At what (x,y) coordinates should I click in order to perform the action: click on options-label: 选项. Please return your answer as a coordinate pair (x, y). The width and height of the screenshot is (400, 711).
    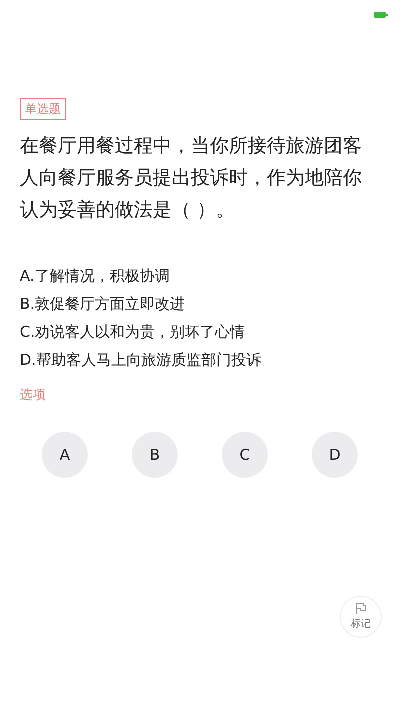
    Looking at the image, I should click on (33, 395).